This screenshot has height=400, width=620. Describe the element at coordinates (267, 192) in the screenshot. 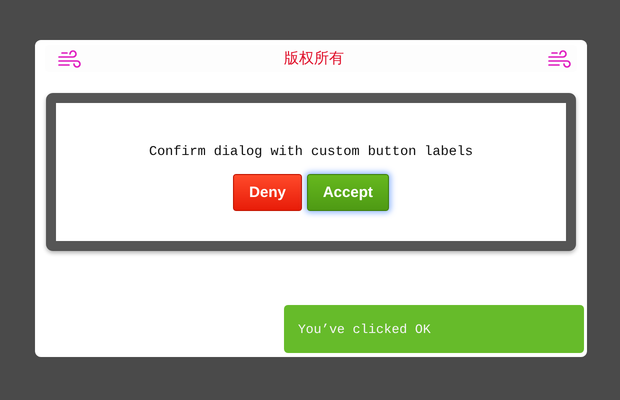

I see `deny-button: Deny` at that location.